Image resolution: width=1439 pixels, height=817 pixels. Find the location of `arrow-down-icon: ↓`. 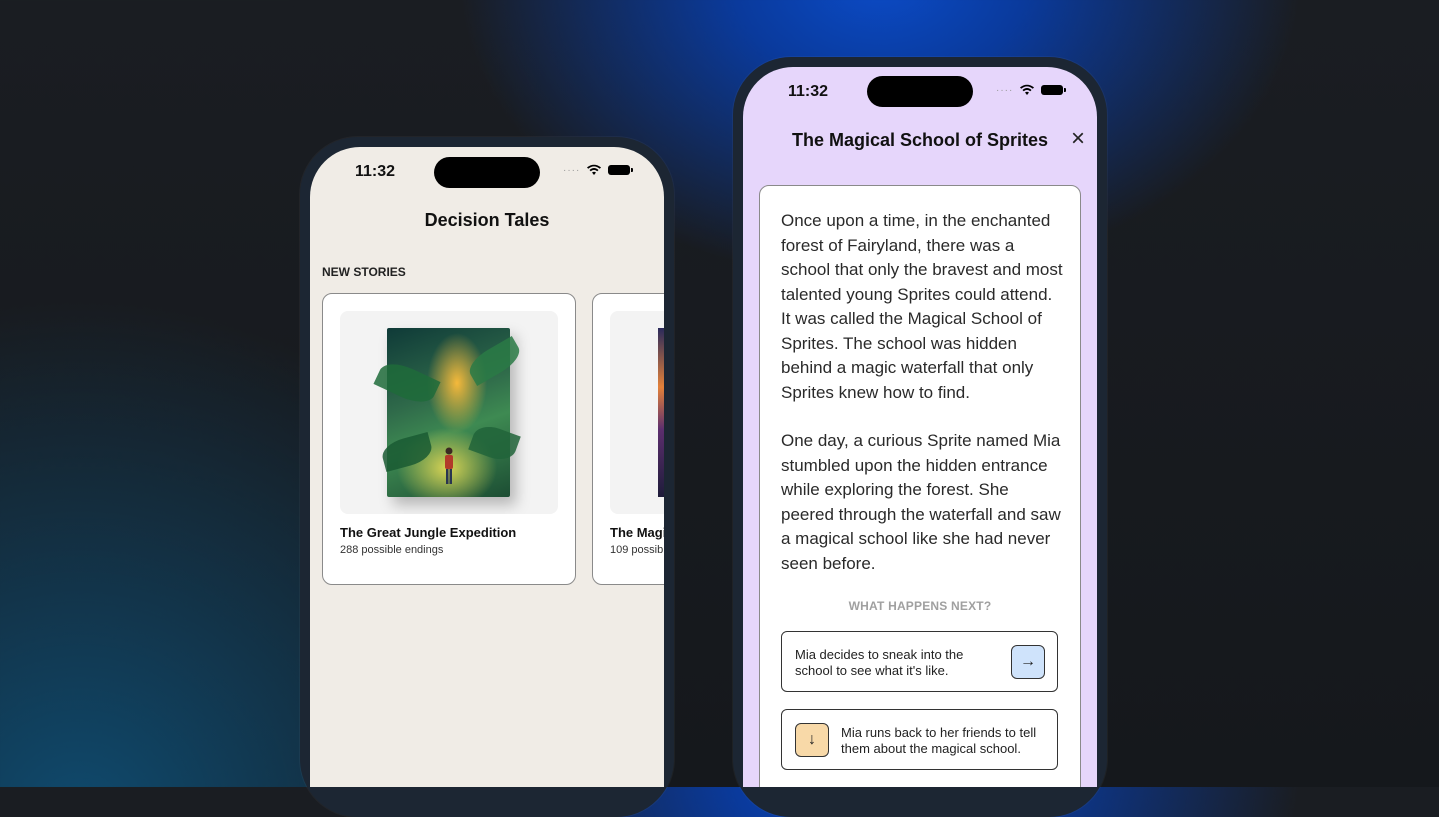

arrow-down-icon: ↓ is located at coordinates (812, 740).